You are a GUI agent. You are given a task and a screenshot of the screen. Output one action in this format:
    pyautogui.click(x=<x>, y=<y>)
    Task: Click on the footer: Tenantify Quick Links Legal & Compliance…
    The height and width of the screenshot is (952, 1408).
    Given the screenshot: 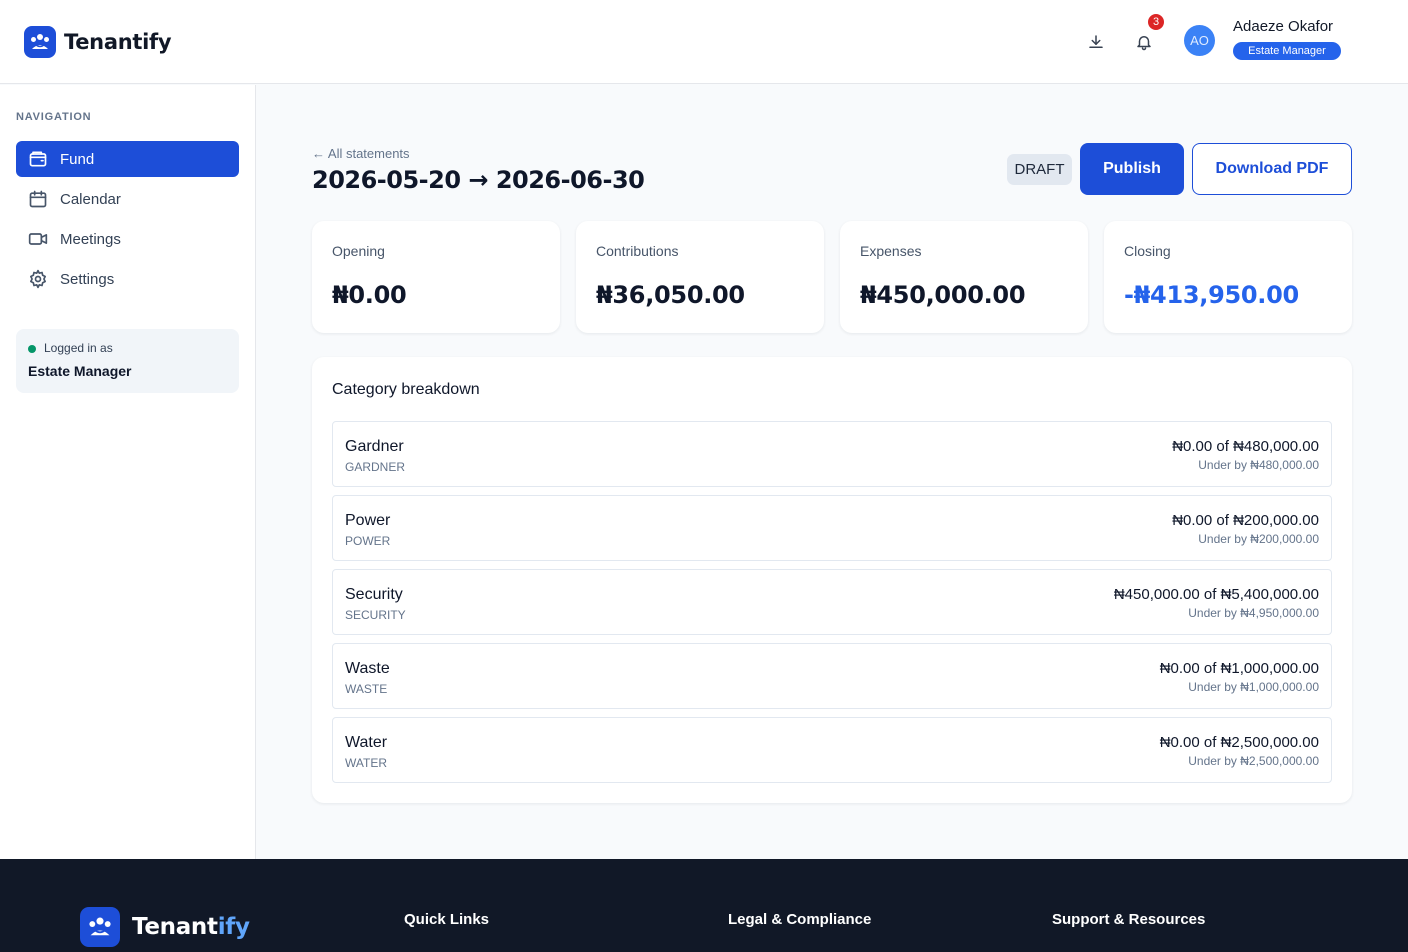 What is the action you would take?
    pyautogui.click(x=704, y=905)
    